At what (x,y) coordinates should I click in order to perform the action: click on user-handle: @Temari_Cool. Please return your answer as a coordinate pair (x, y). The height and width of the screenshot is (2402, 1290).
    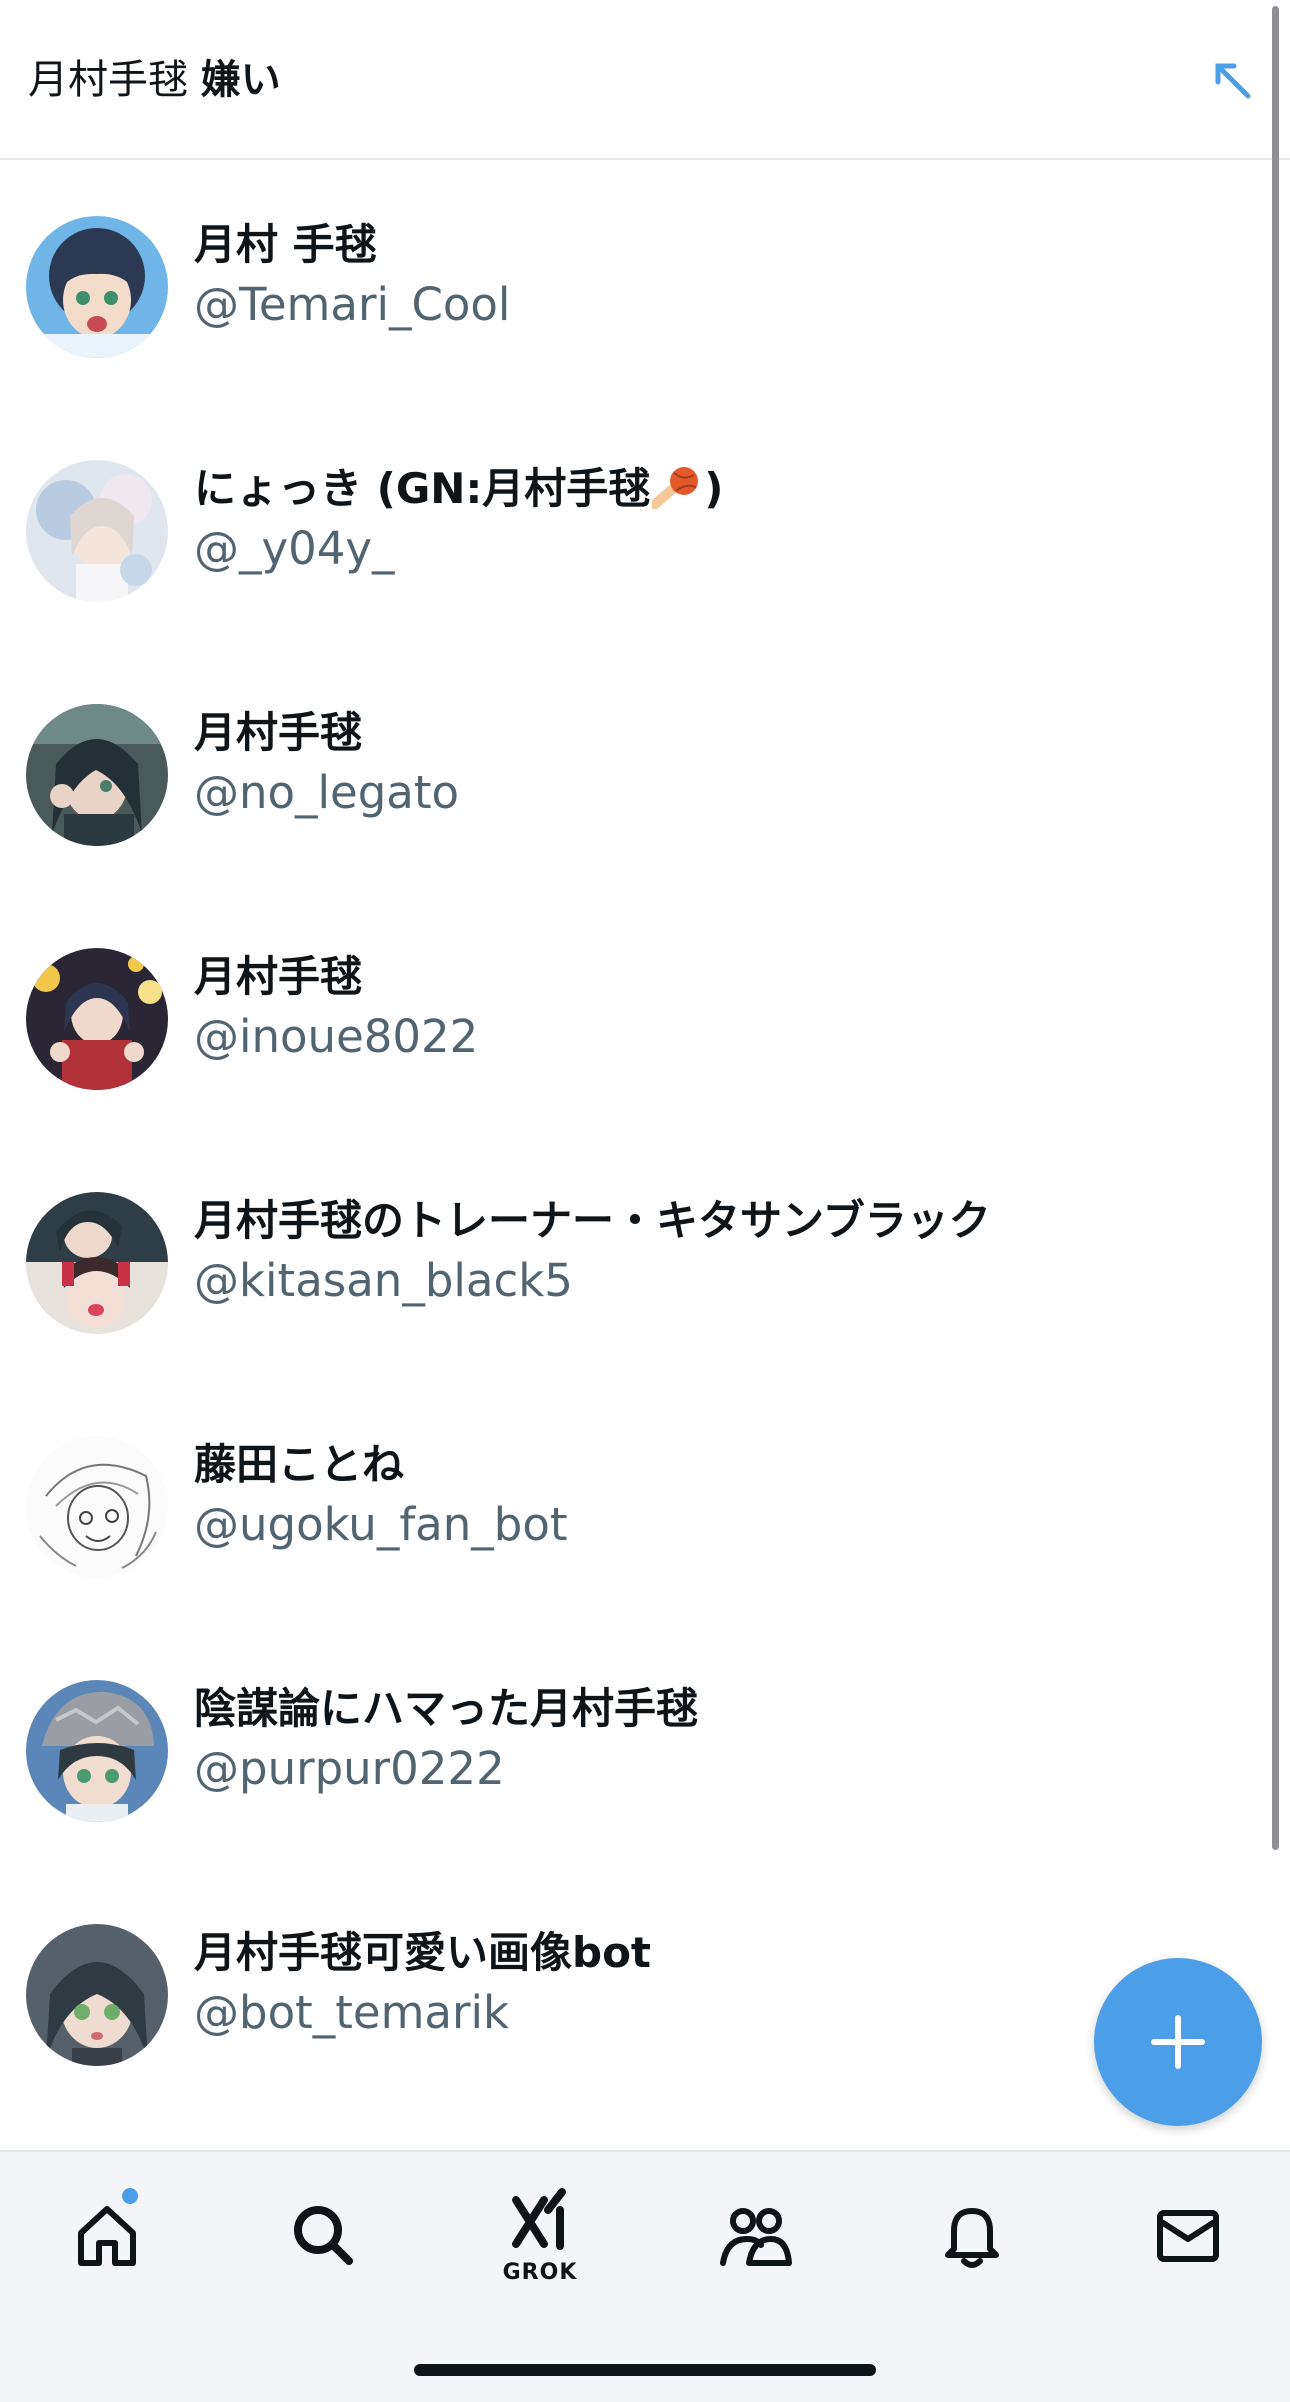
    Looking at the image, I should click on (352, 304).